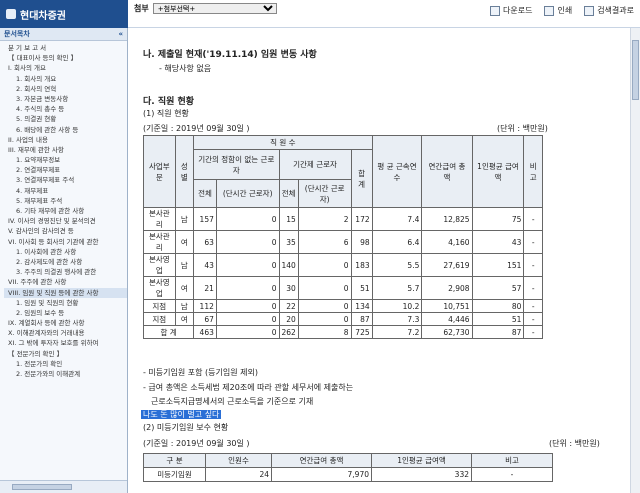 The image size is (640, 493). Describe the element at coordinates (343, 219) in the screenshot. I see `table-row: 본사관리 남 157 0 15 2 172 7.4 12,825 75-` at that location.